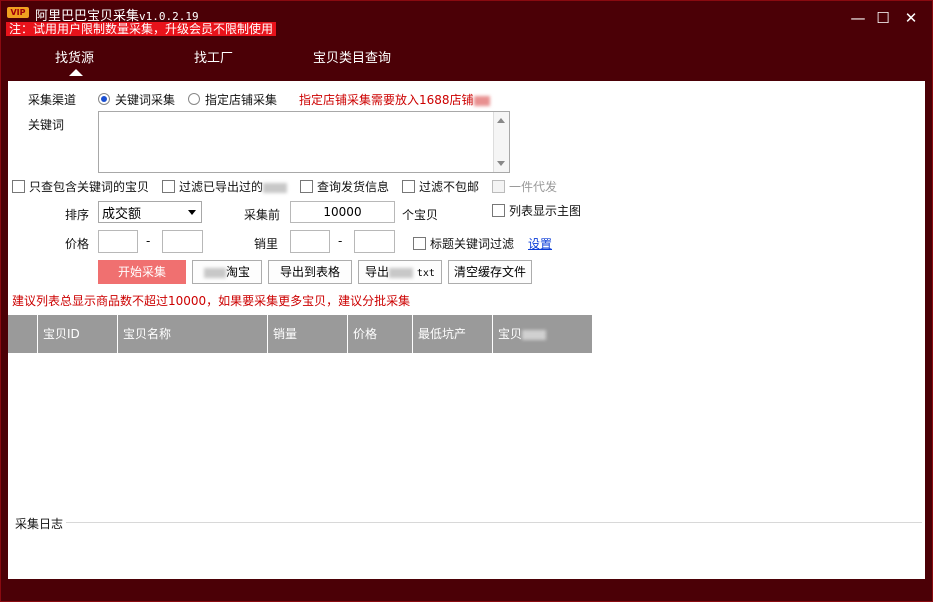 Image resolution: width=933 pixels, height=602 pixels. What do you see at coordinates (501, 142) in the screenshot?
I see `textarea-scrollbar` at bounding box center [501, 142].